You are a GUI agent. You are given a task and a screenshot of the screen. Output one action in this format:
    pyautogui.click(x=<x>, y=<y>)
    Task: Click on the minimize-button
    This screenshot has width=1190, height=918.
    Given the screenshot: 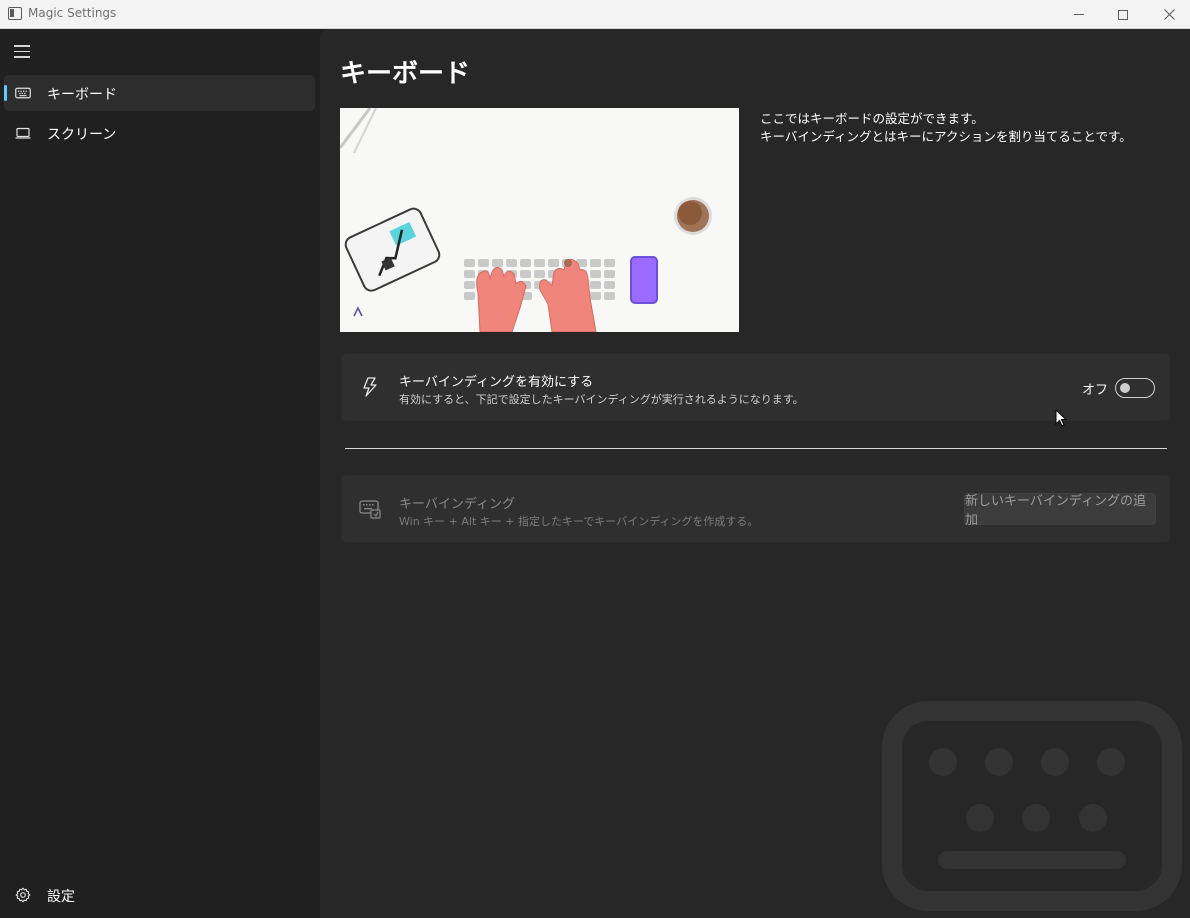 What is the action you would take?
    pyautogui.click(x=1079, y=14)
    